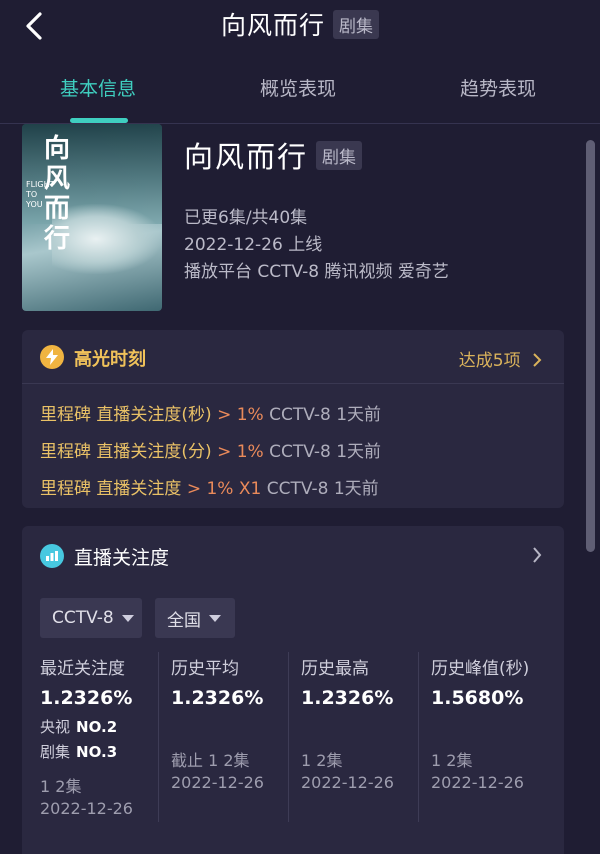  Describe the element at coordinates (477, 698) in the screenshot. I see `stat-value: 1.5680%` at that location.